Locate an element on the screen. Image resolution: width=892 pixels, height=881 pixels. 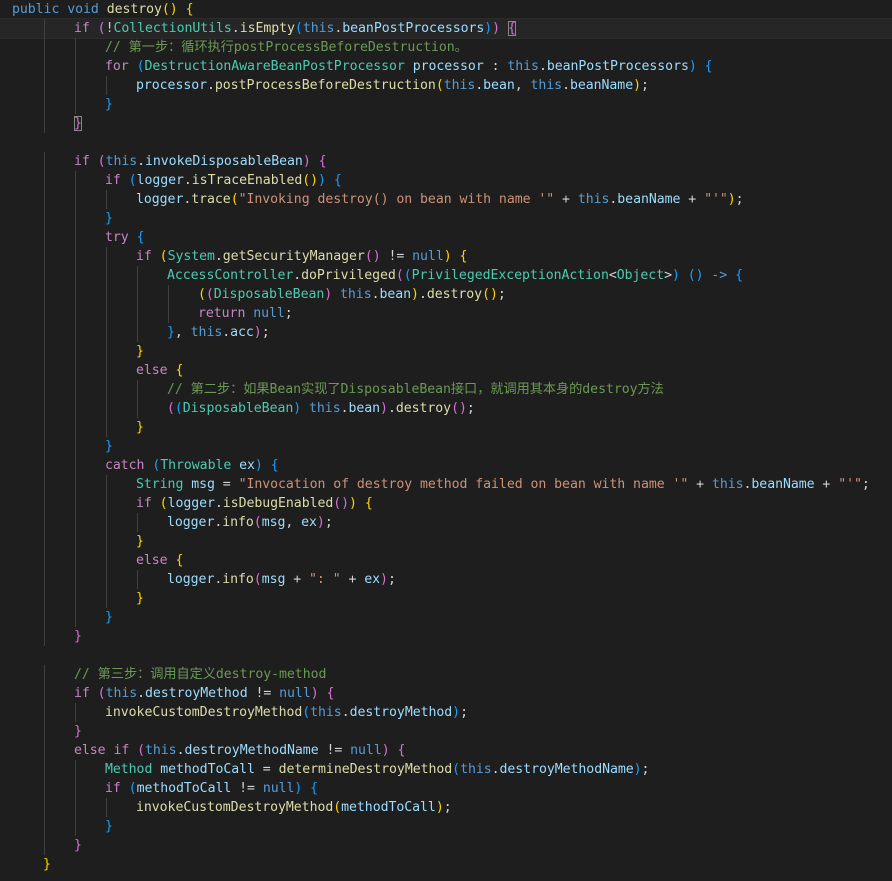
code-token: () is located at coordinates (169, 9).